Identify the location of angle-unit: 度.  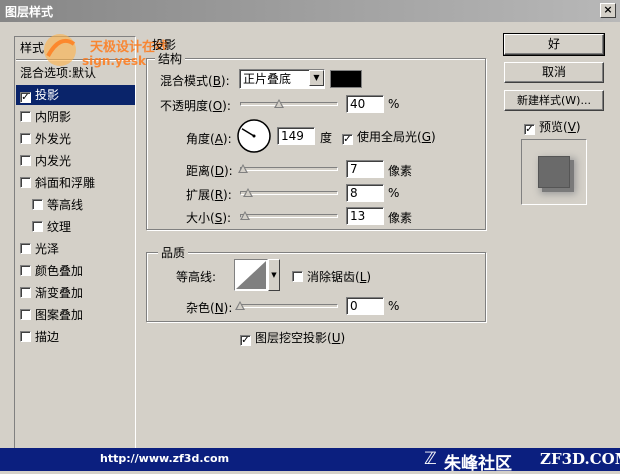
(326, 138).